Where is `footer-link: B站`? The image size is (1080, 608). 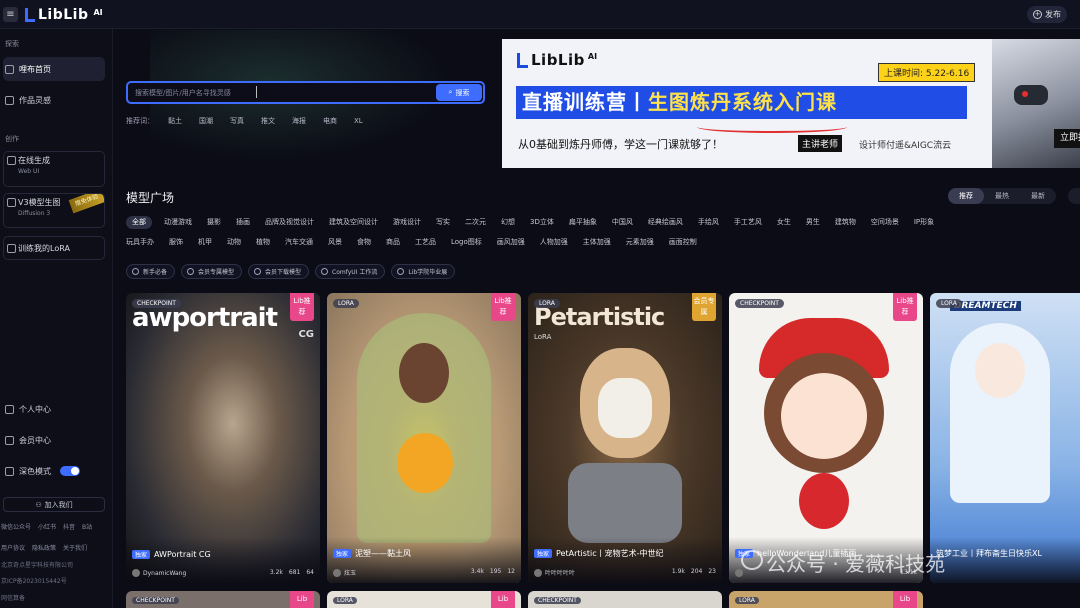
footer-link: B站 is located at coordinates (87, 526).